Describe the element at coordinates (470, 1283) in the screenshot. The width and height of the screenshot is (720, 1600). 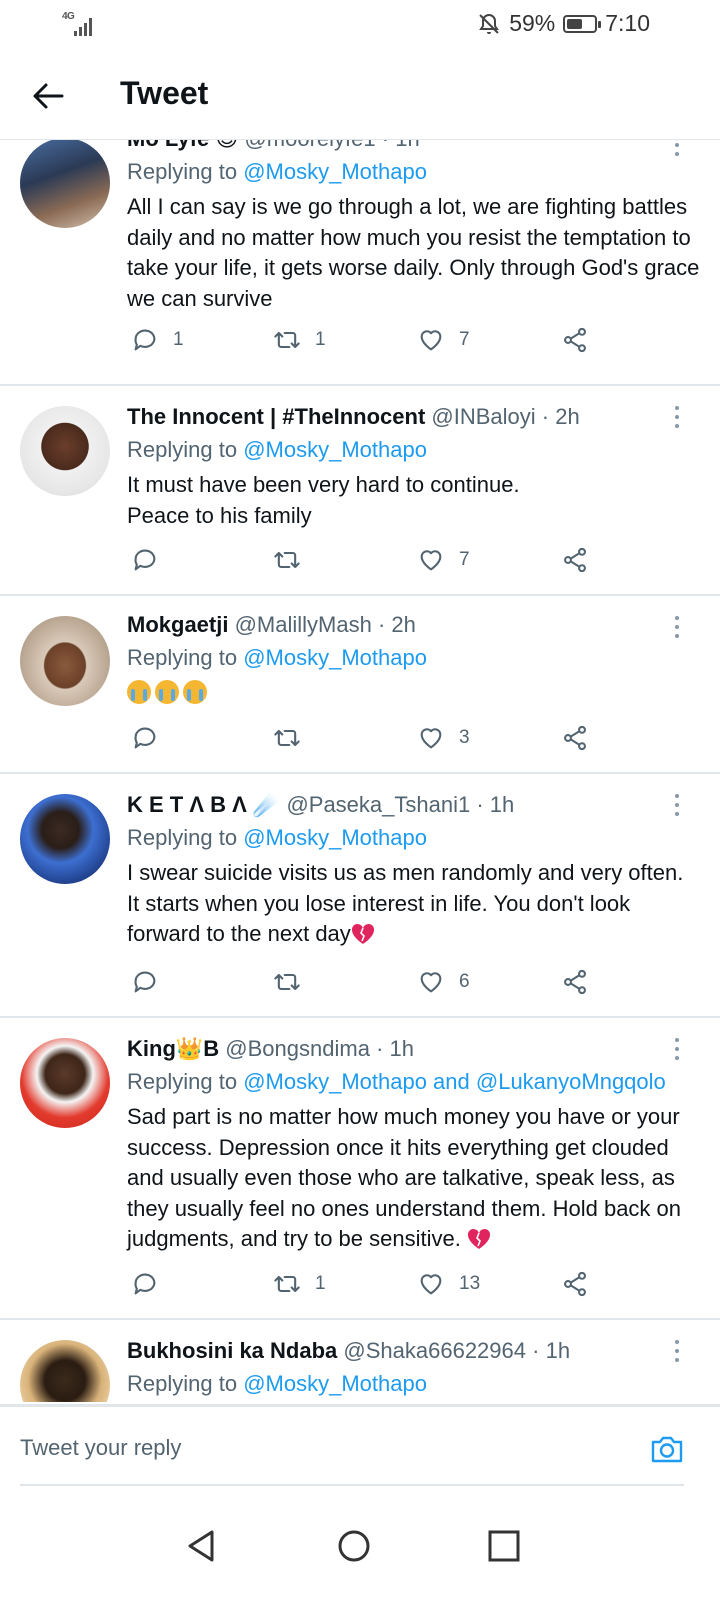
I see `like-count: 13` at that location.